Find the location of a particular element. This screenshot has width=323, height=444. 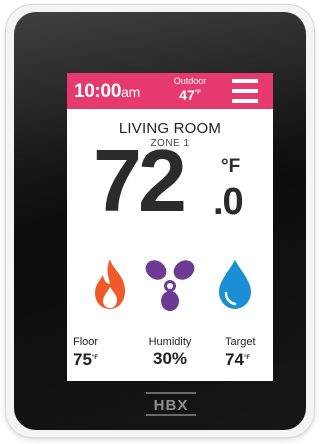

floor-temperature: Floor 75°F is located at coordinates (85, 352).